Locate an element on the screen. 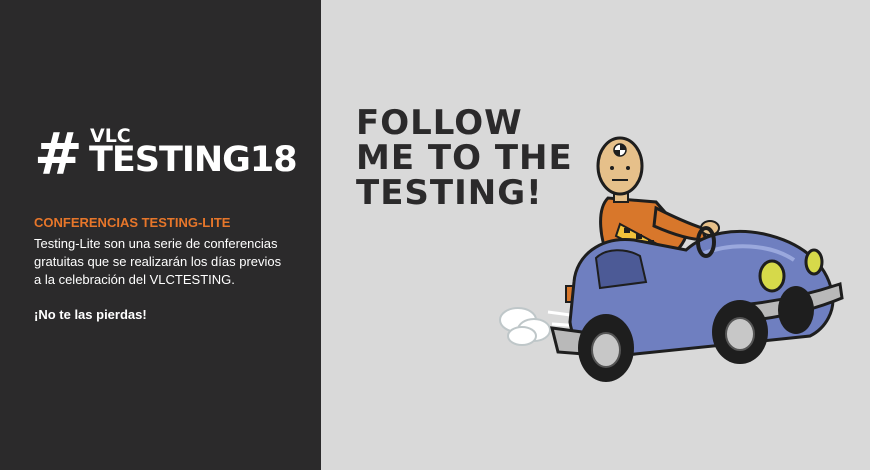 Image resolution: width=870 pixels, height=470 pixels. conference-title: CONFERENCIAS TESTING-LITE is located at coordinates (132, 222).